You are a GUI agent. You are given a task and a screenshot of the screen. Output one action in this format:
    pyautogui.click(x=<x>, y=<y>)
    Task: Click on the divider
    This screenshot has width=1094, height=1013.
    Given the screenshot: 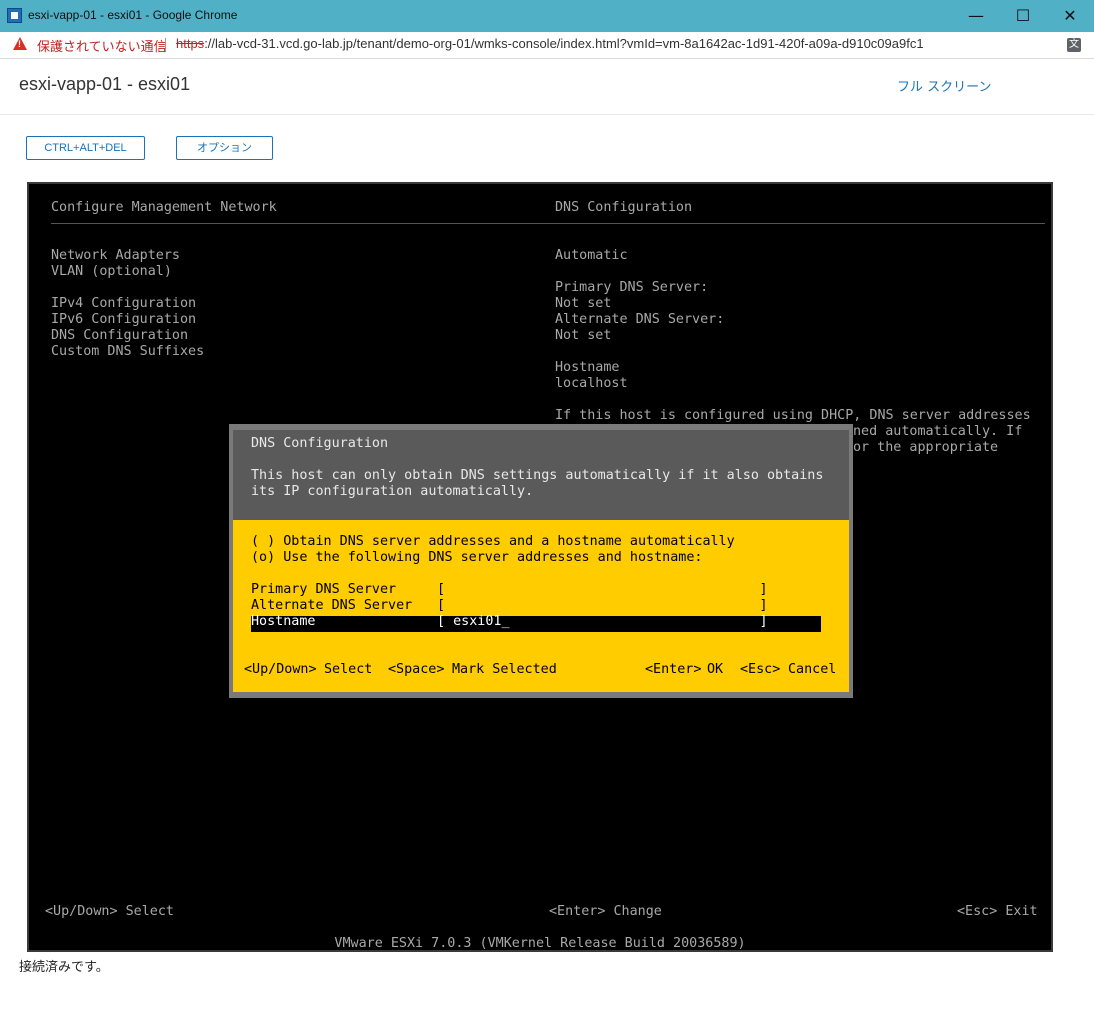 What is the action you would take?
    pyautogui.click(x=165, y=45)
    